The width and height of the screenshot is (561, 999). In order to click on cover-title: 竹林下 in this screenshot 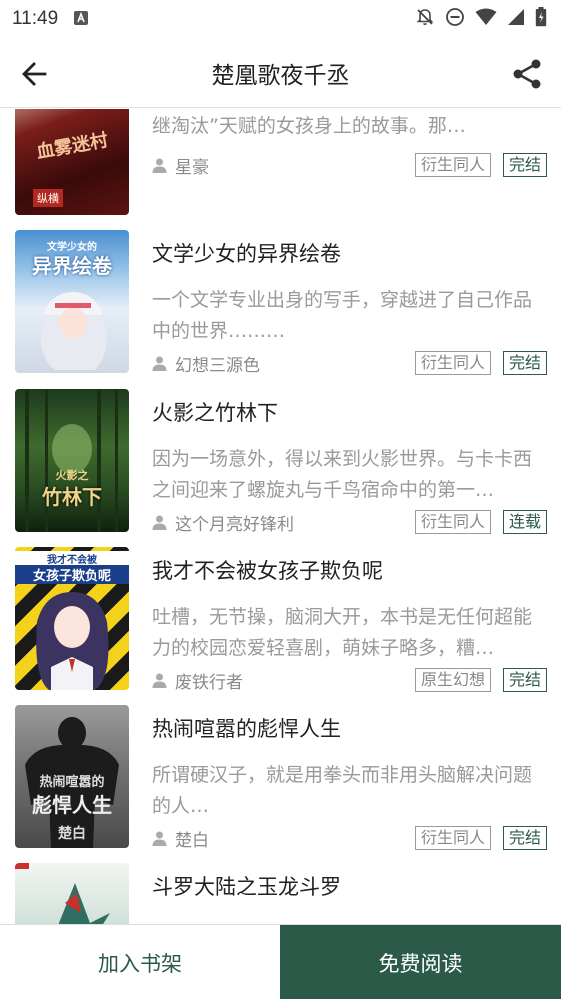, I will do `click(72, 497)`.